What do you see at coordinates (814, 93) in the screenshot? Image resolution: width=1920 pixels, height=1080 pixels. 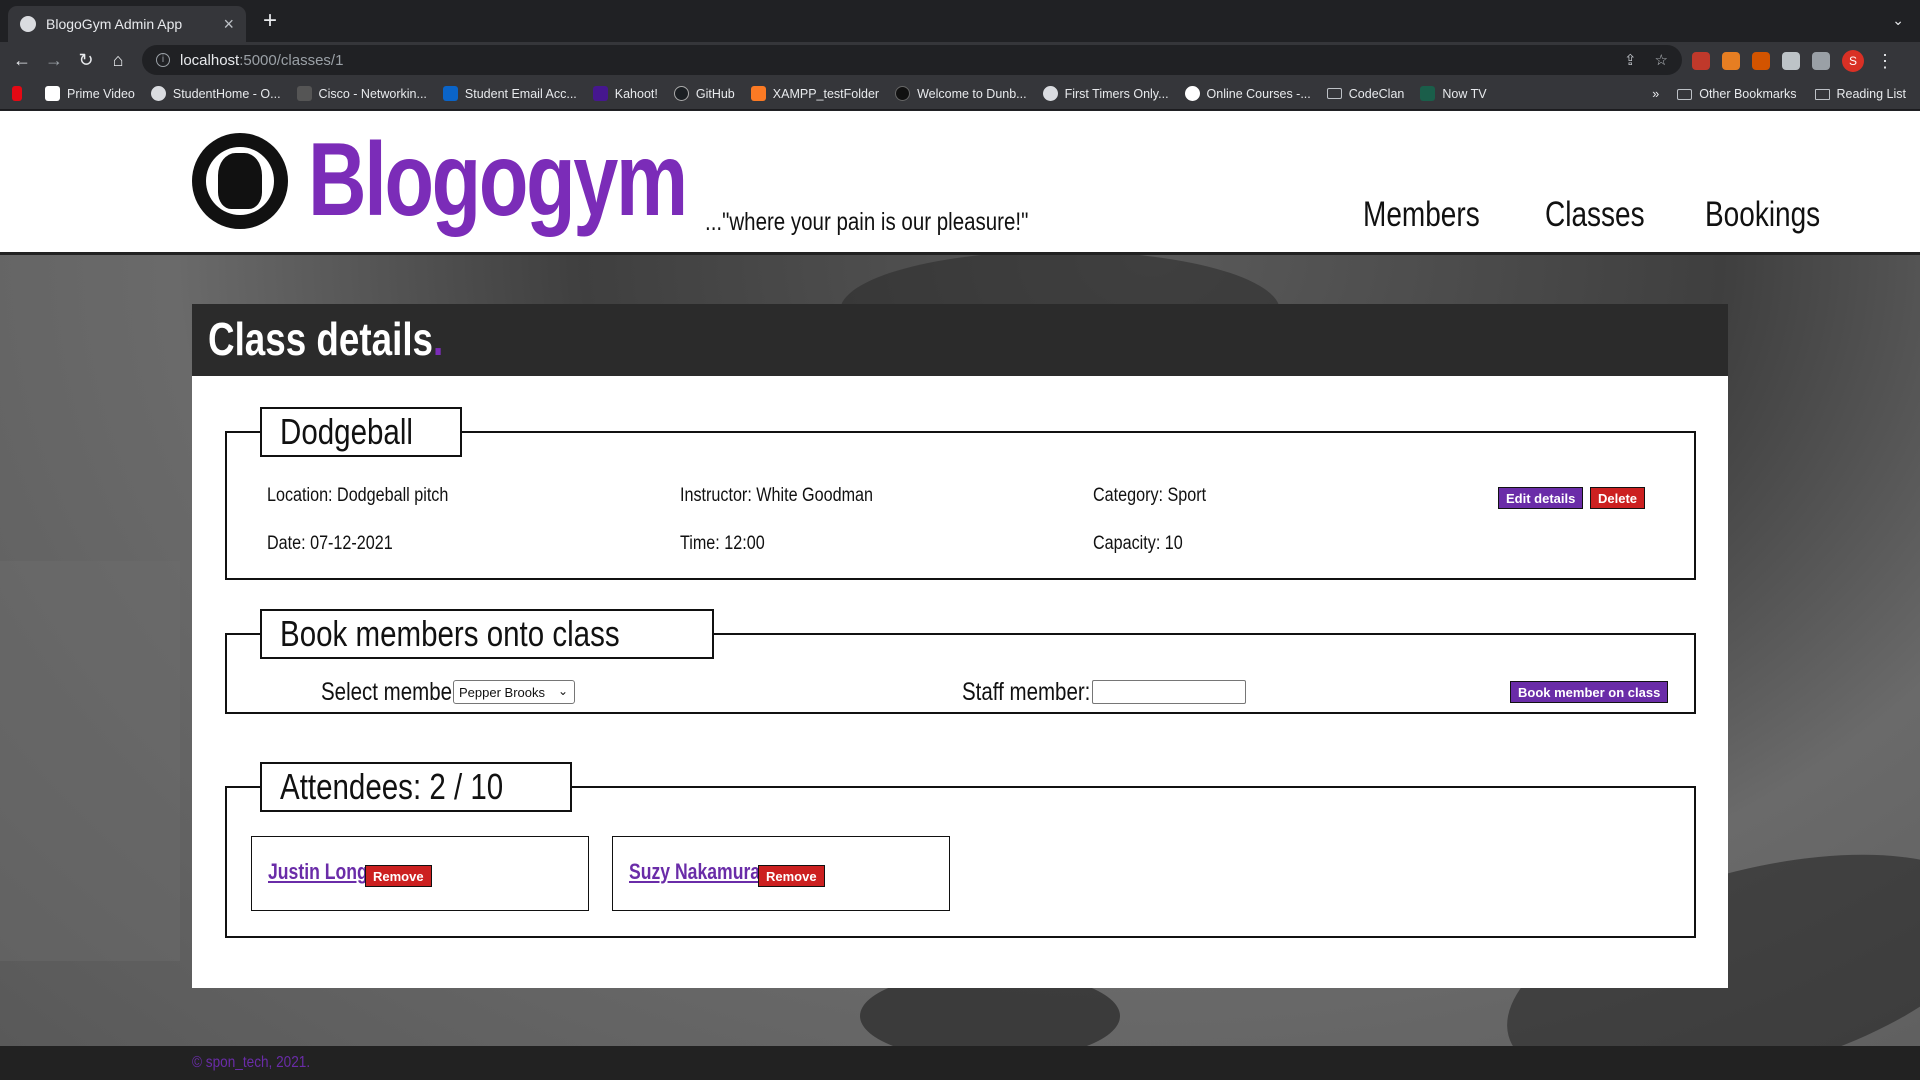 I see `bookmark-item: XAMPP_testFolder` at bounding box center [814, 93].